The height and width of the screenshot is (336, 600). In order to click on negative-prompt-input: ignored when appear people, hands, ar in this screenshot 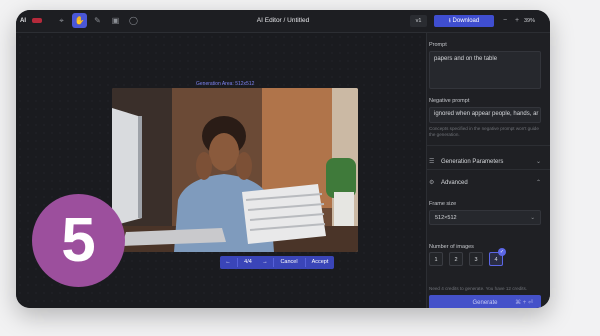, I will do `click(485, 115)`.